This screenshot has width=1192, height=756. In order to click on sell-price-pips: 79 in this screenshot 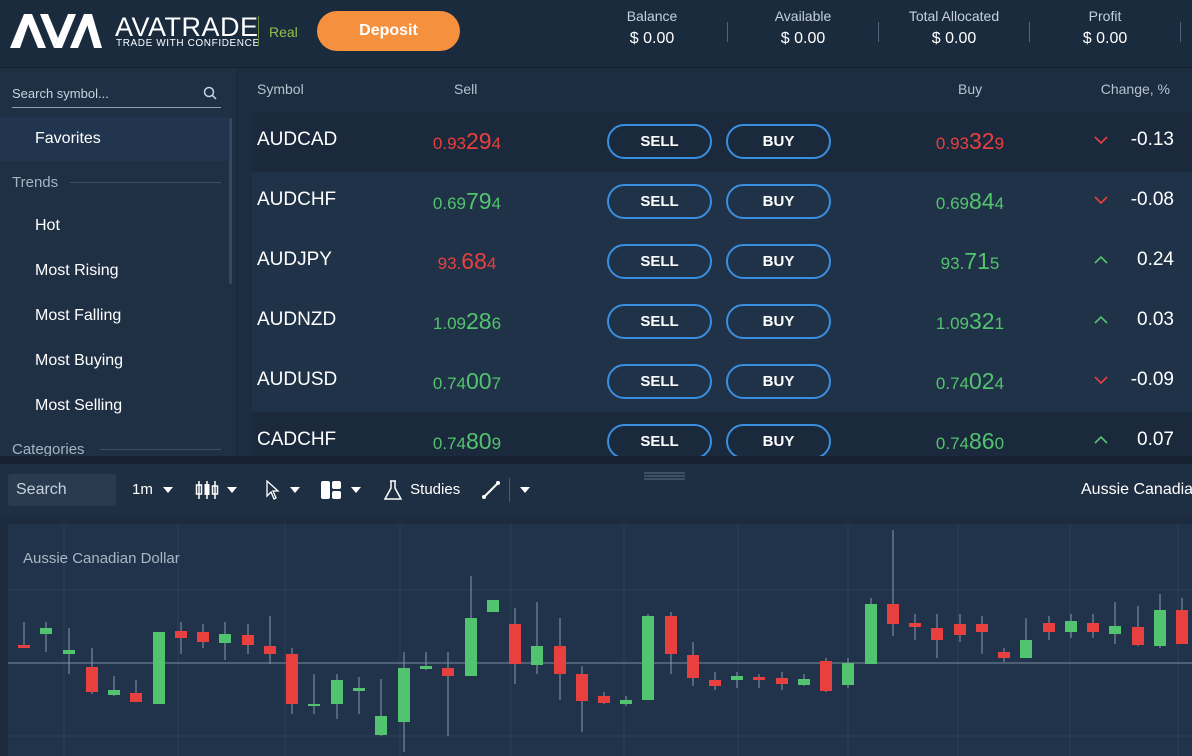, I will do `click(479, 201)`.